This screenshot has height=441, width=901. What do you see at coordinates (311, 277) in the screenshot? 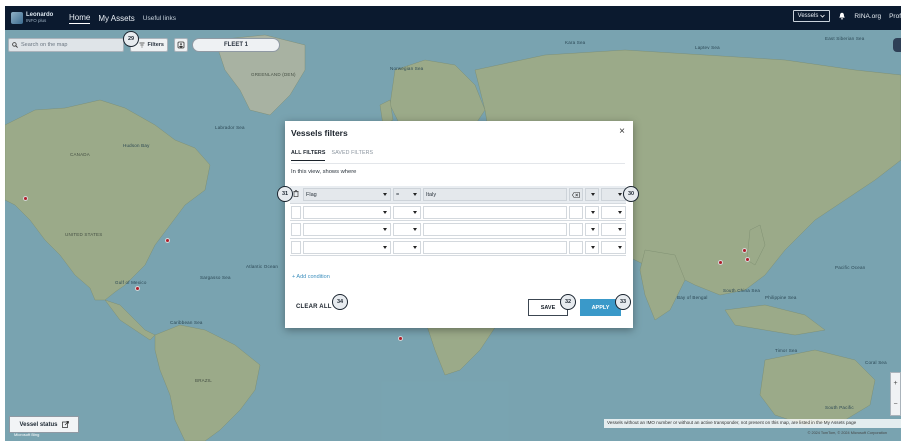
I see `add-condition-link: + Add condition` at bounding box center [311, 277].